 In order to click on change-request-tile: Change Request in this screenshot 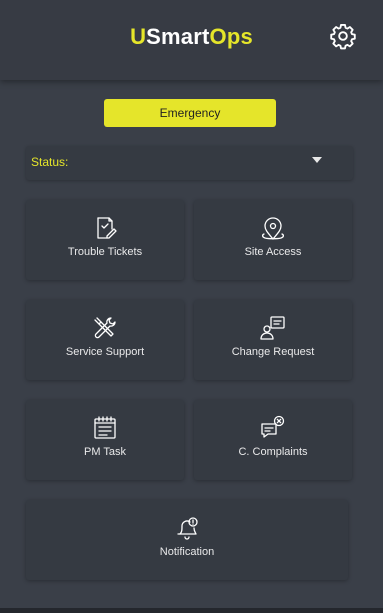, I will do `click(273, 340)`.